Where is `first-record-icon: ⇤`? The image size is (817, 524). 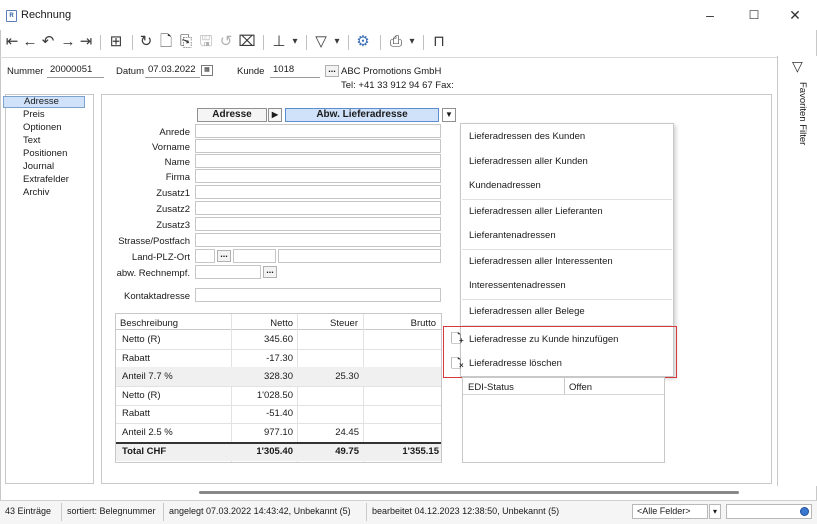 first-record-icon: ⇤ is located at coordinates (12, 42).